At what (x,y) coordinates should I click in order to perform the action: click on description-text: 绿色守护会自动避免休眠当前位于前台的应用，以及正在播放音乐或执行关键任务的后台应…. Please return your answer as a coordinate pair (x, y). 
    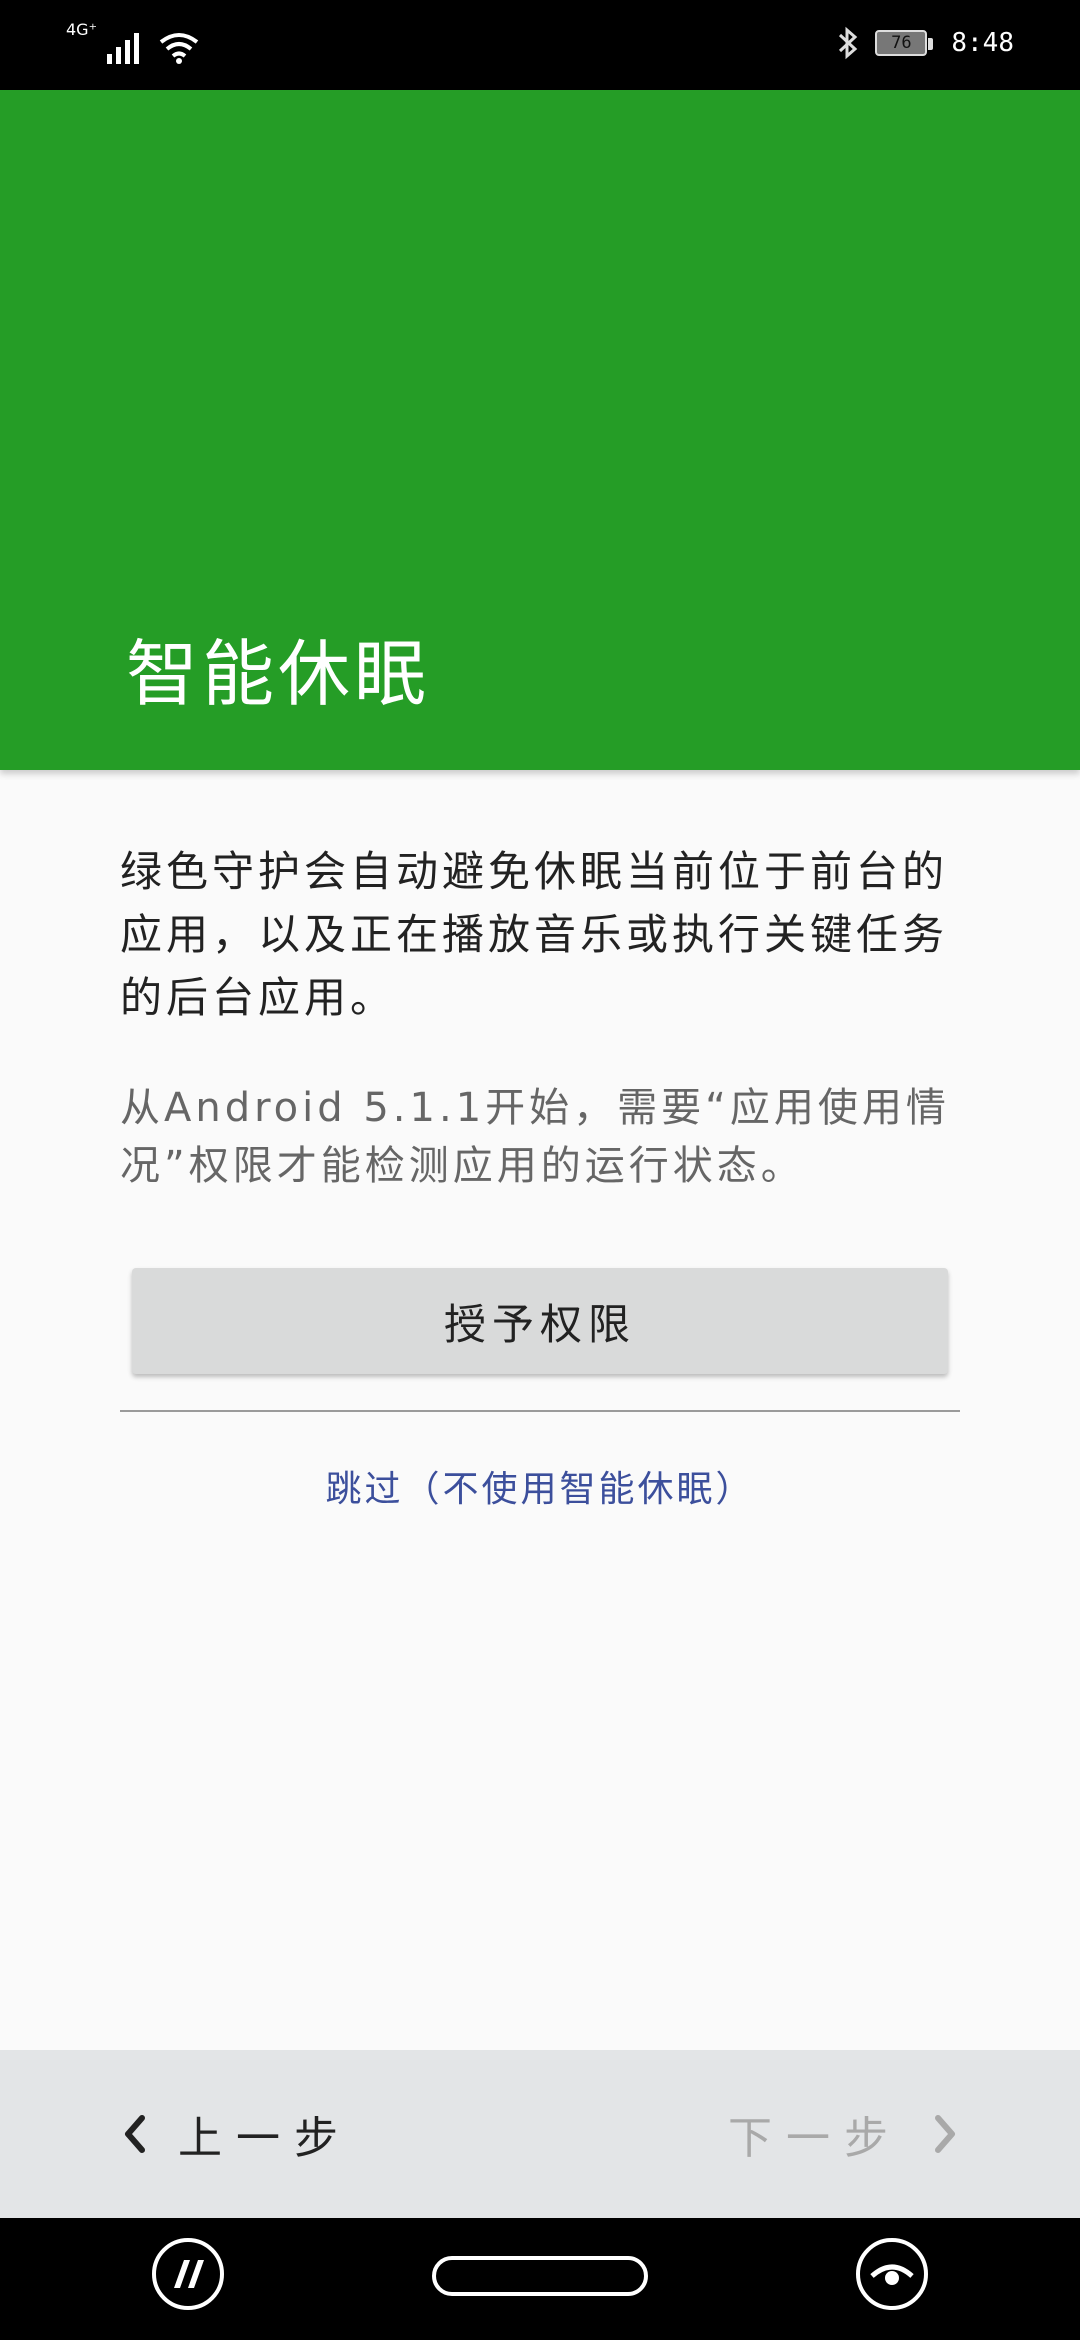
    Looking at the image, I should click on (534, 934).